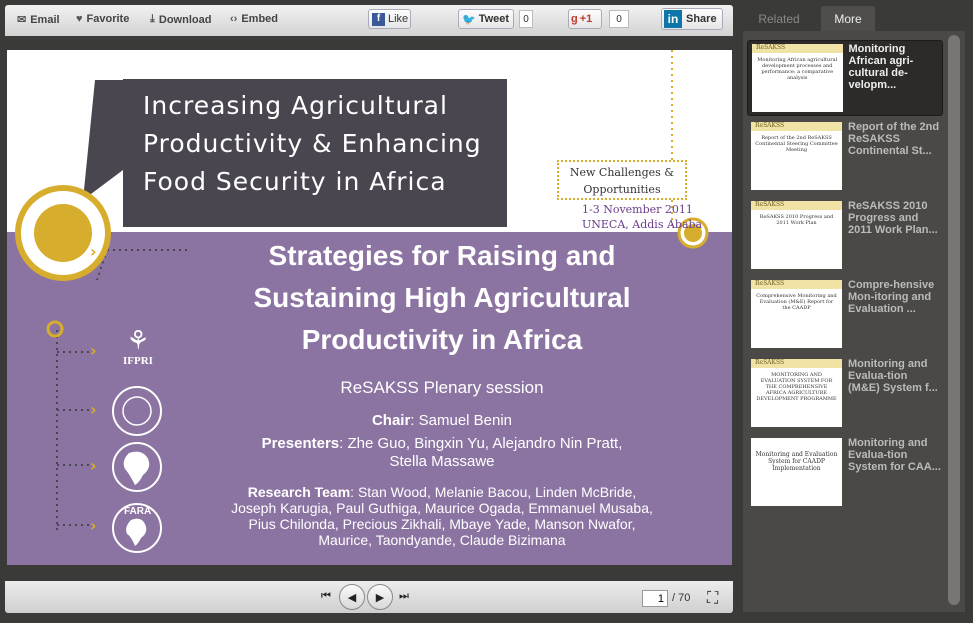 This screenshot has width=973, height=623. I want to click on linkedin-share-button: in Share, so click(692, 19).